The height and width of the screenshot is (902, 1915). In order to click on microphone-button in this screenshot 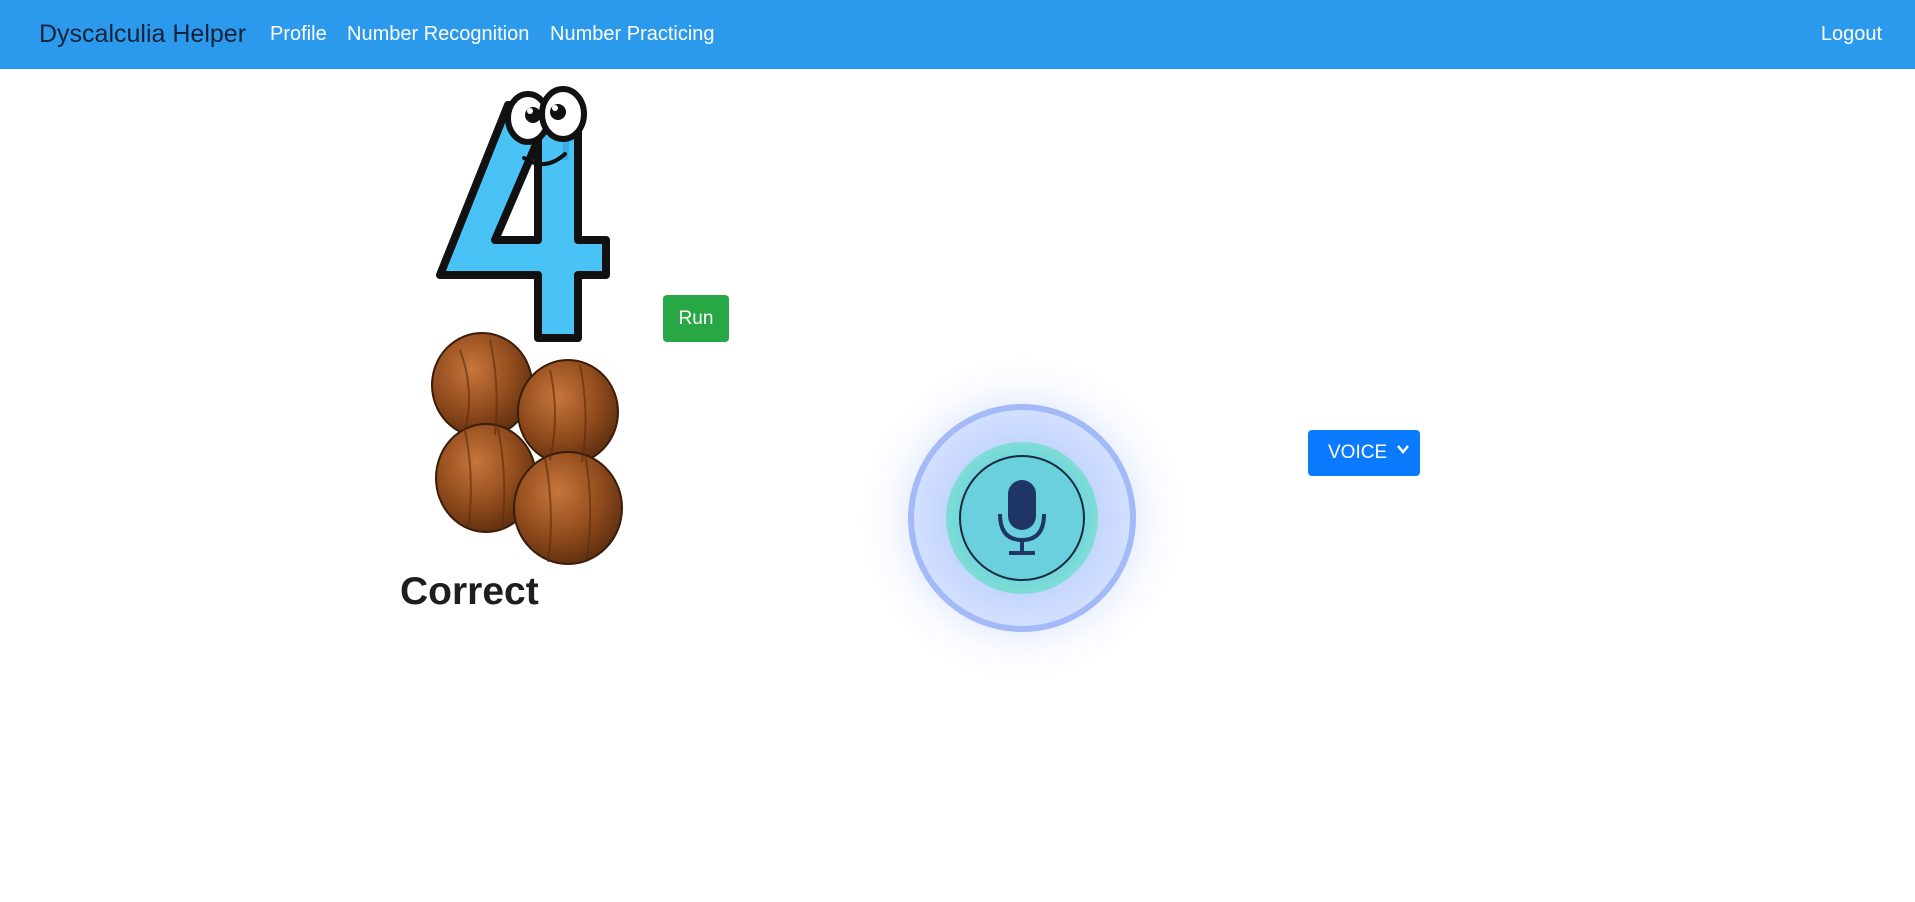, I will do `click(1022, 518)`.